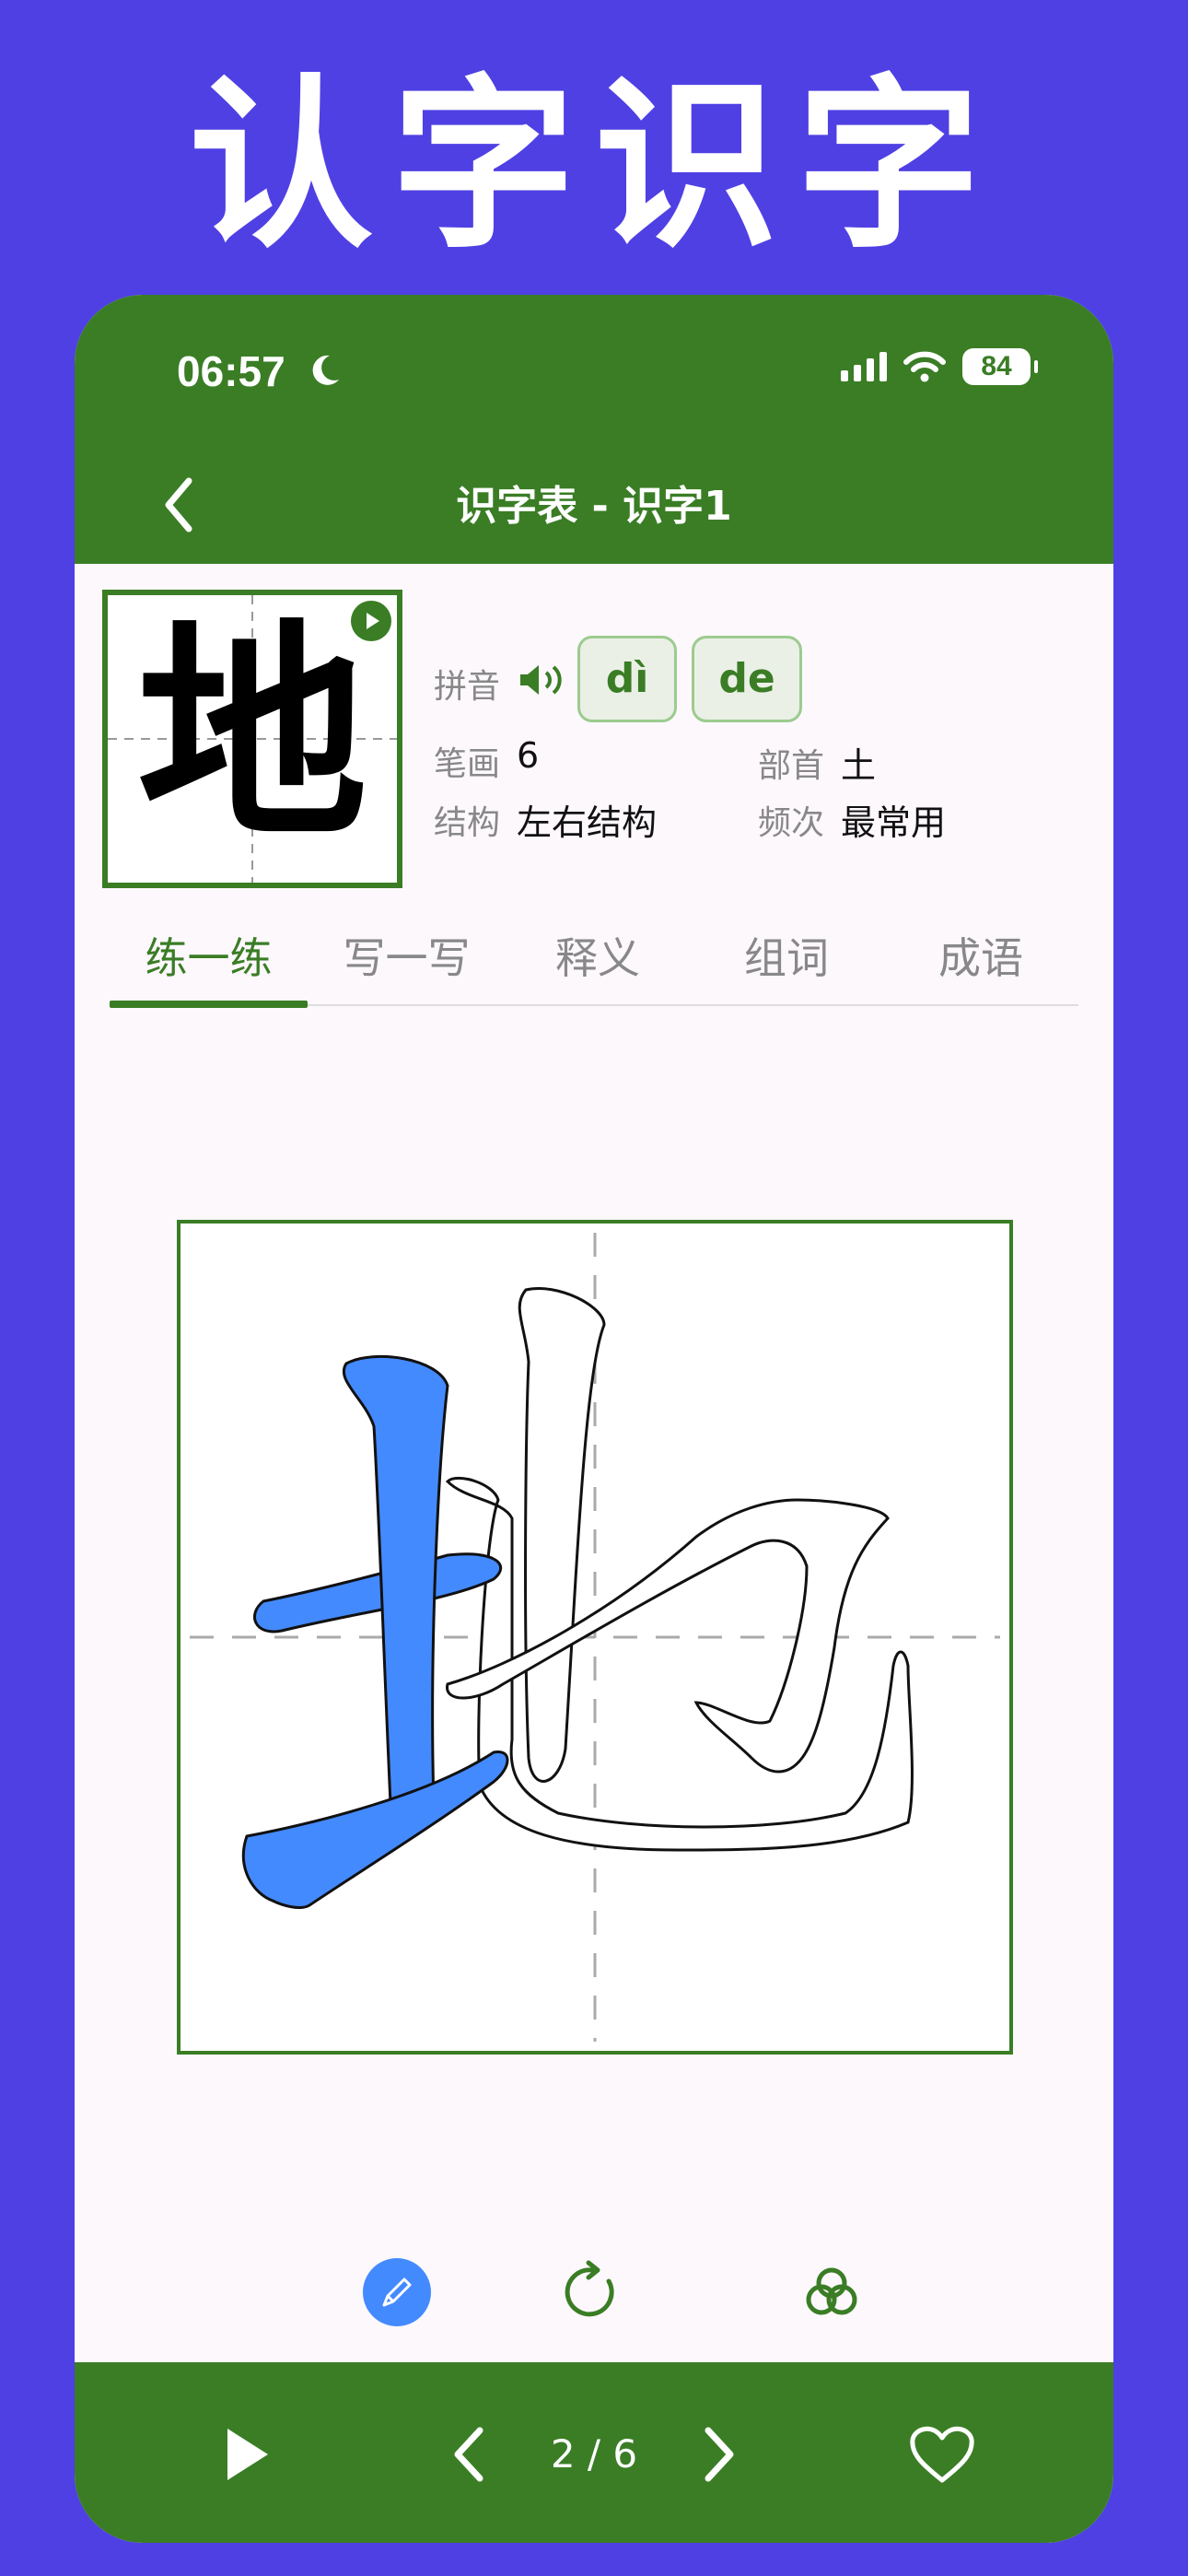 This screenshot has height=2576, width=1188. I want to click on status-icons: 84, so click(939, 366).